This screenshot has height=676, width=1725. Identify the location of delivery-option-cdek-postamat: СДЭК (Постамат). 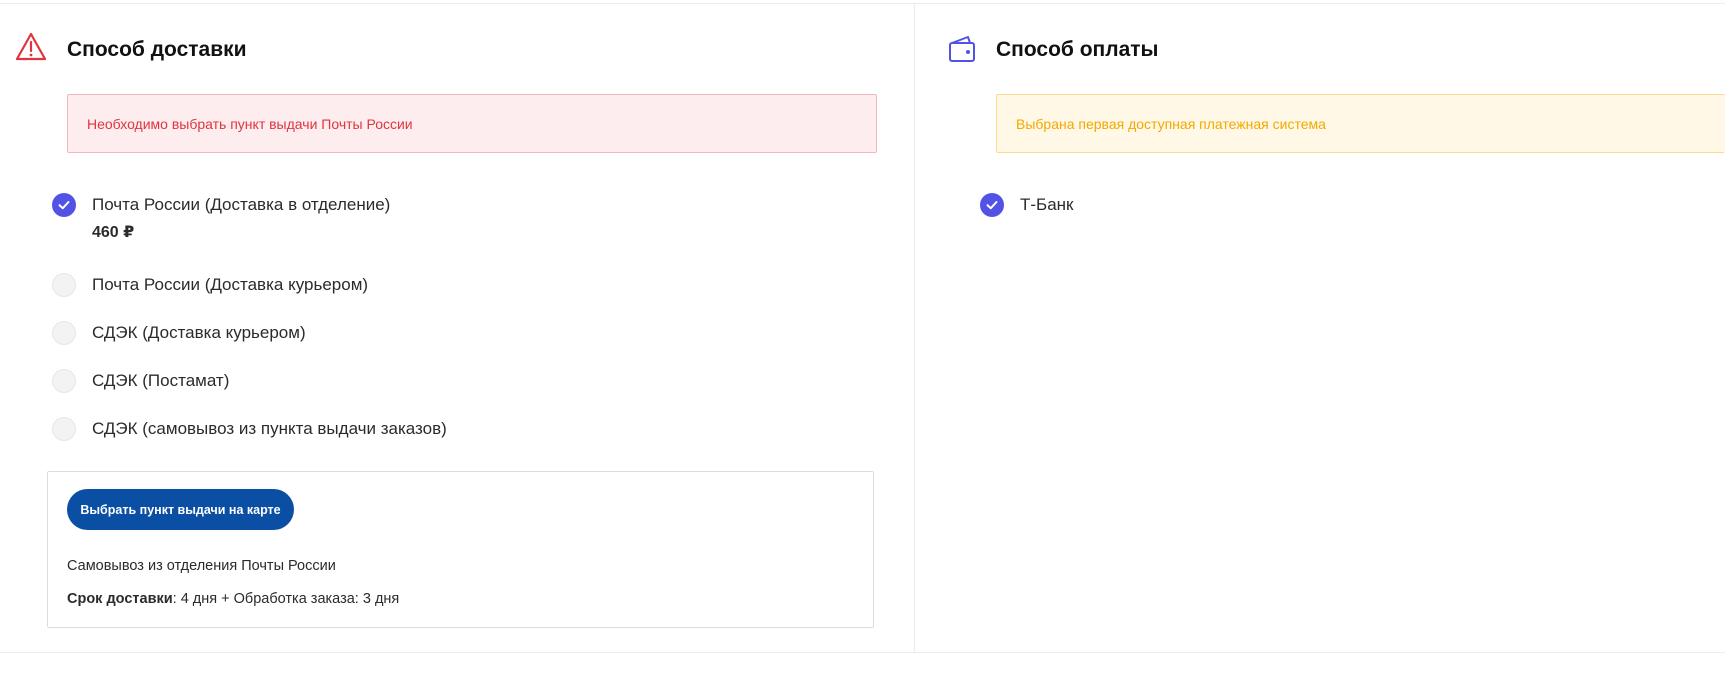
(140, 381).